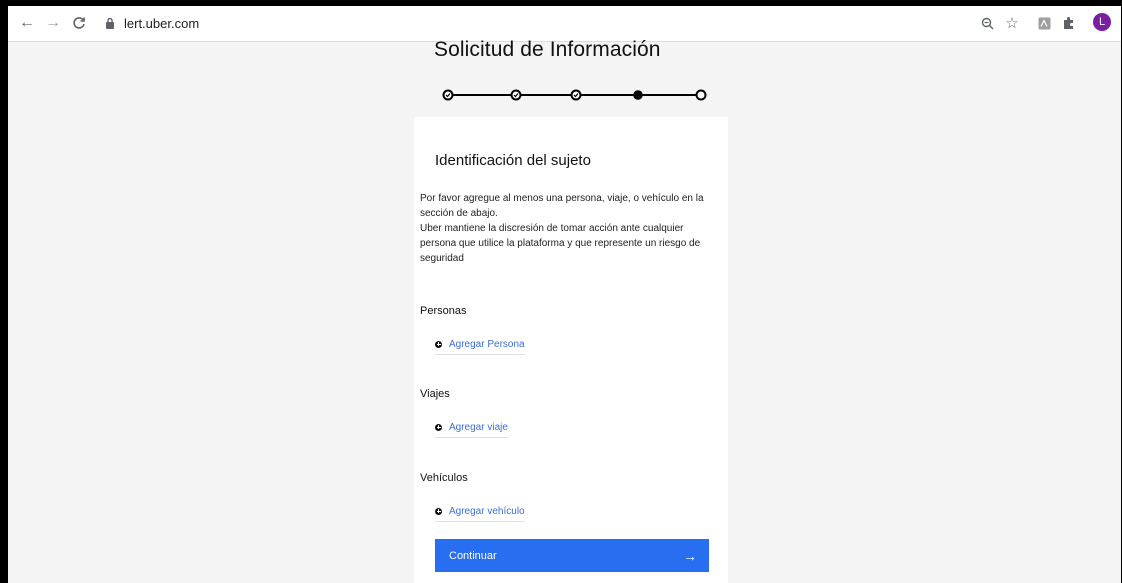  Describe the element at coordinates (1012, 23) in the screenshot. I see `star-icon: ☆` at that location.